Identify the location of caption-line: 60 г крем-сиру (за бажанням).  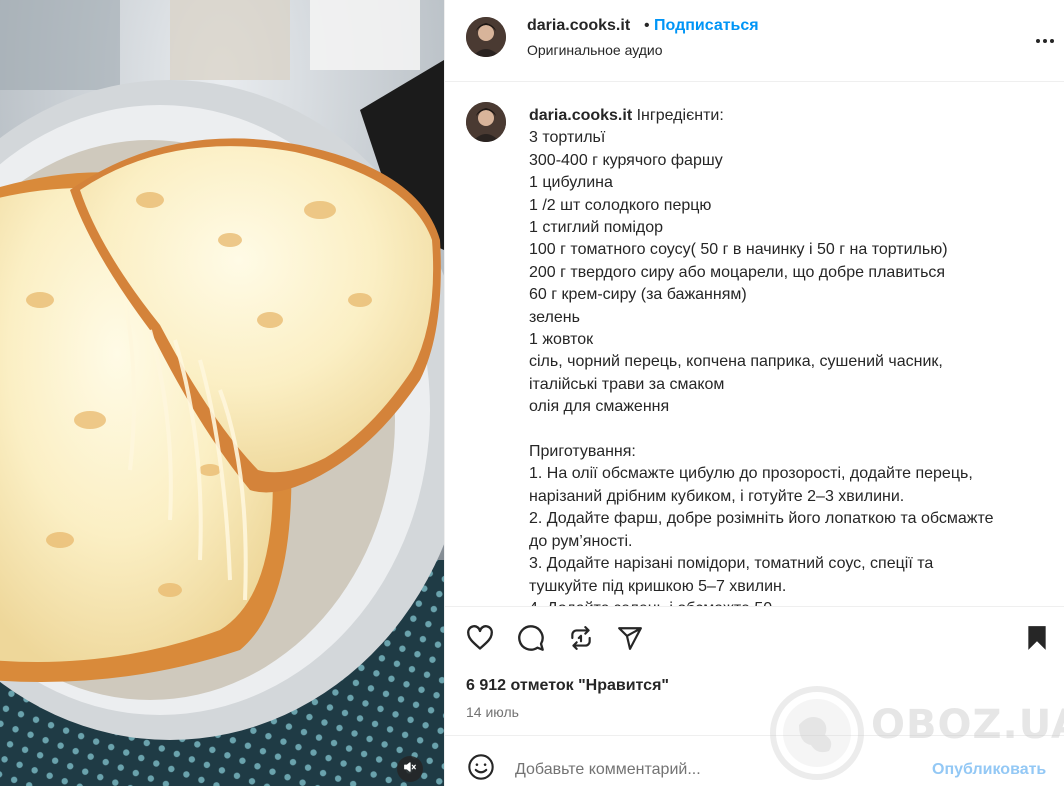
(638, 295).